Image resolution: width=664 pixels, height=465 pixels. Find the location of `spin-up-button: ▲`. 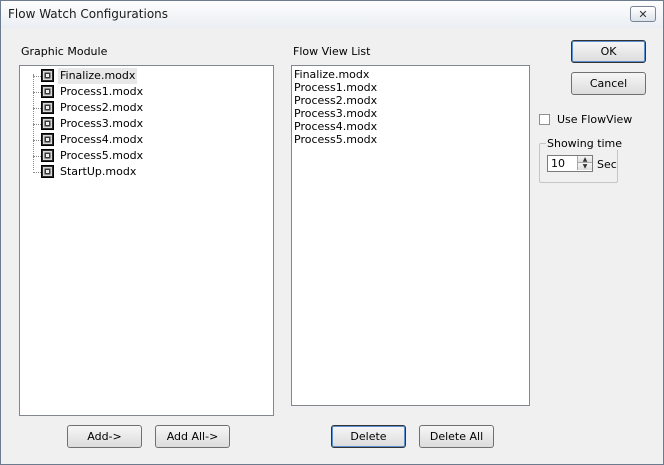

spin-up-button: ▲ is located at coordinates (584, 159).